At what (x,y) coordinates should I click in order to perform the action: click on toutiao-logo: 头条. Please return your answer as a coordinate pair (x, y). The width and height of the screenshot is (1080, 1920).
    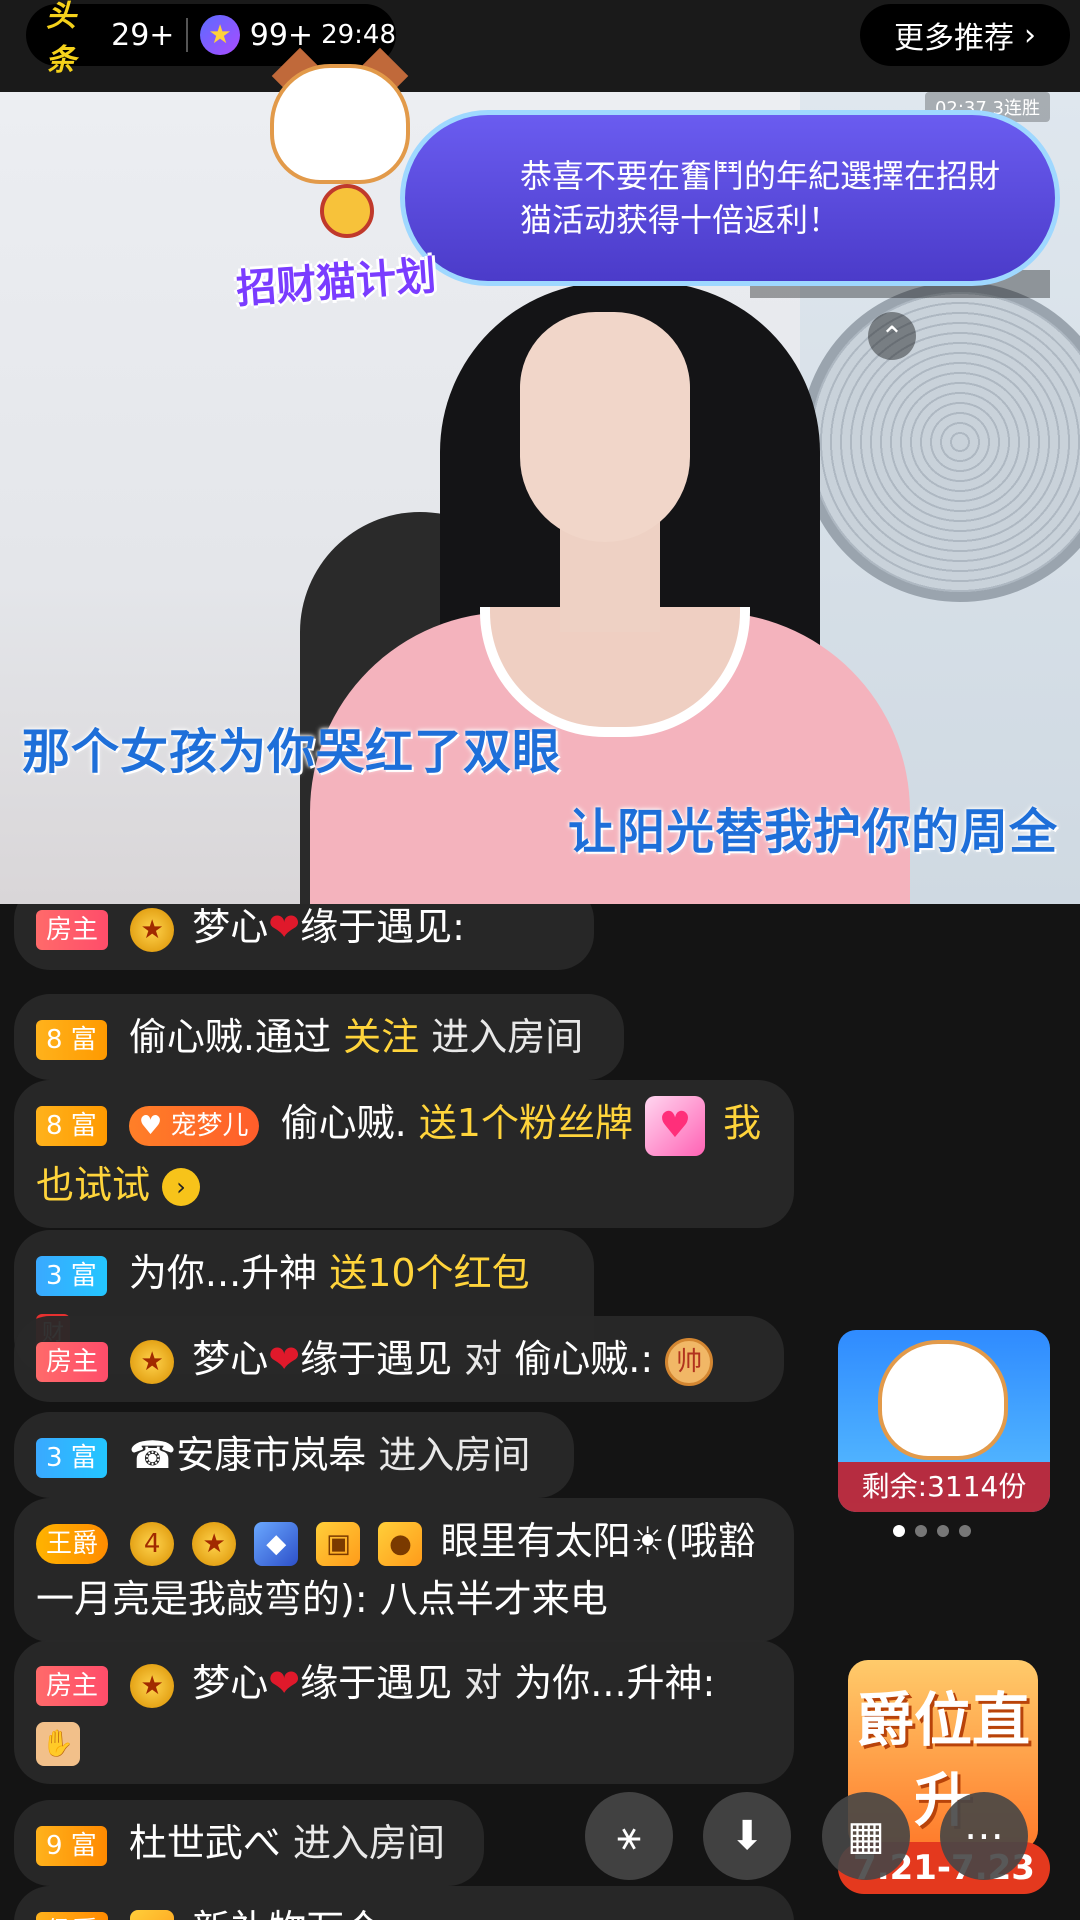
    Looking at the image, I should click on (61, 39).